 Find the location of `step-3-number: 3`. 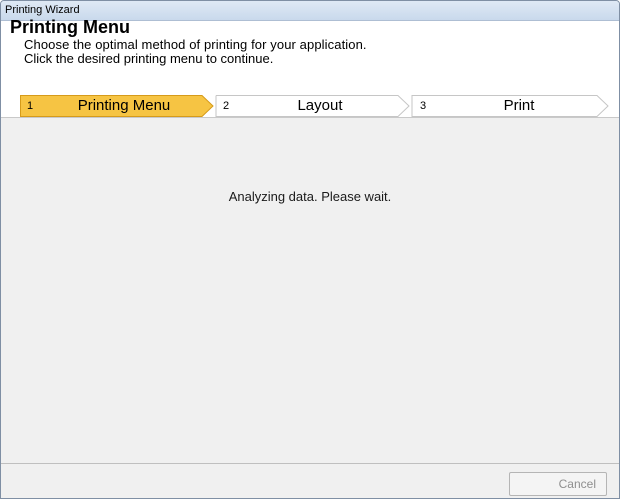

step-3-number: 3 is located at coordinates (423, 106).